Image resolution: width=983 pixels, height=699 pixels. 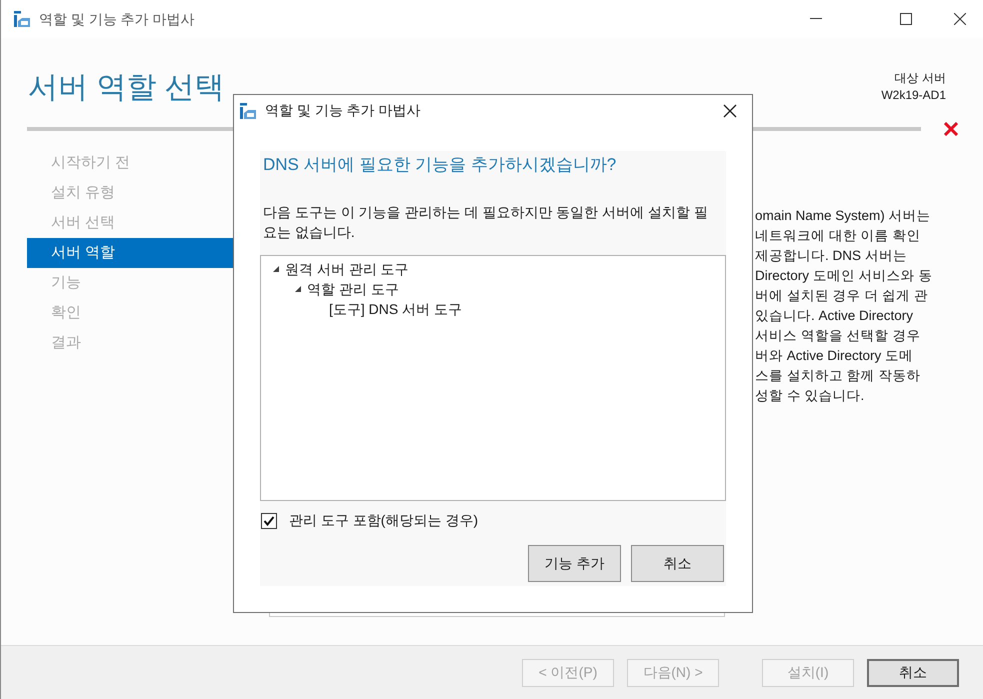 I want to click on tree-item: 원격 서버 관리 도구, so click(x=347, y=269).